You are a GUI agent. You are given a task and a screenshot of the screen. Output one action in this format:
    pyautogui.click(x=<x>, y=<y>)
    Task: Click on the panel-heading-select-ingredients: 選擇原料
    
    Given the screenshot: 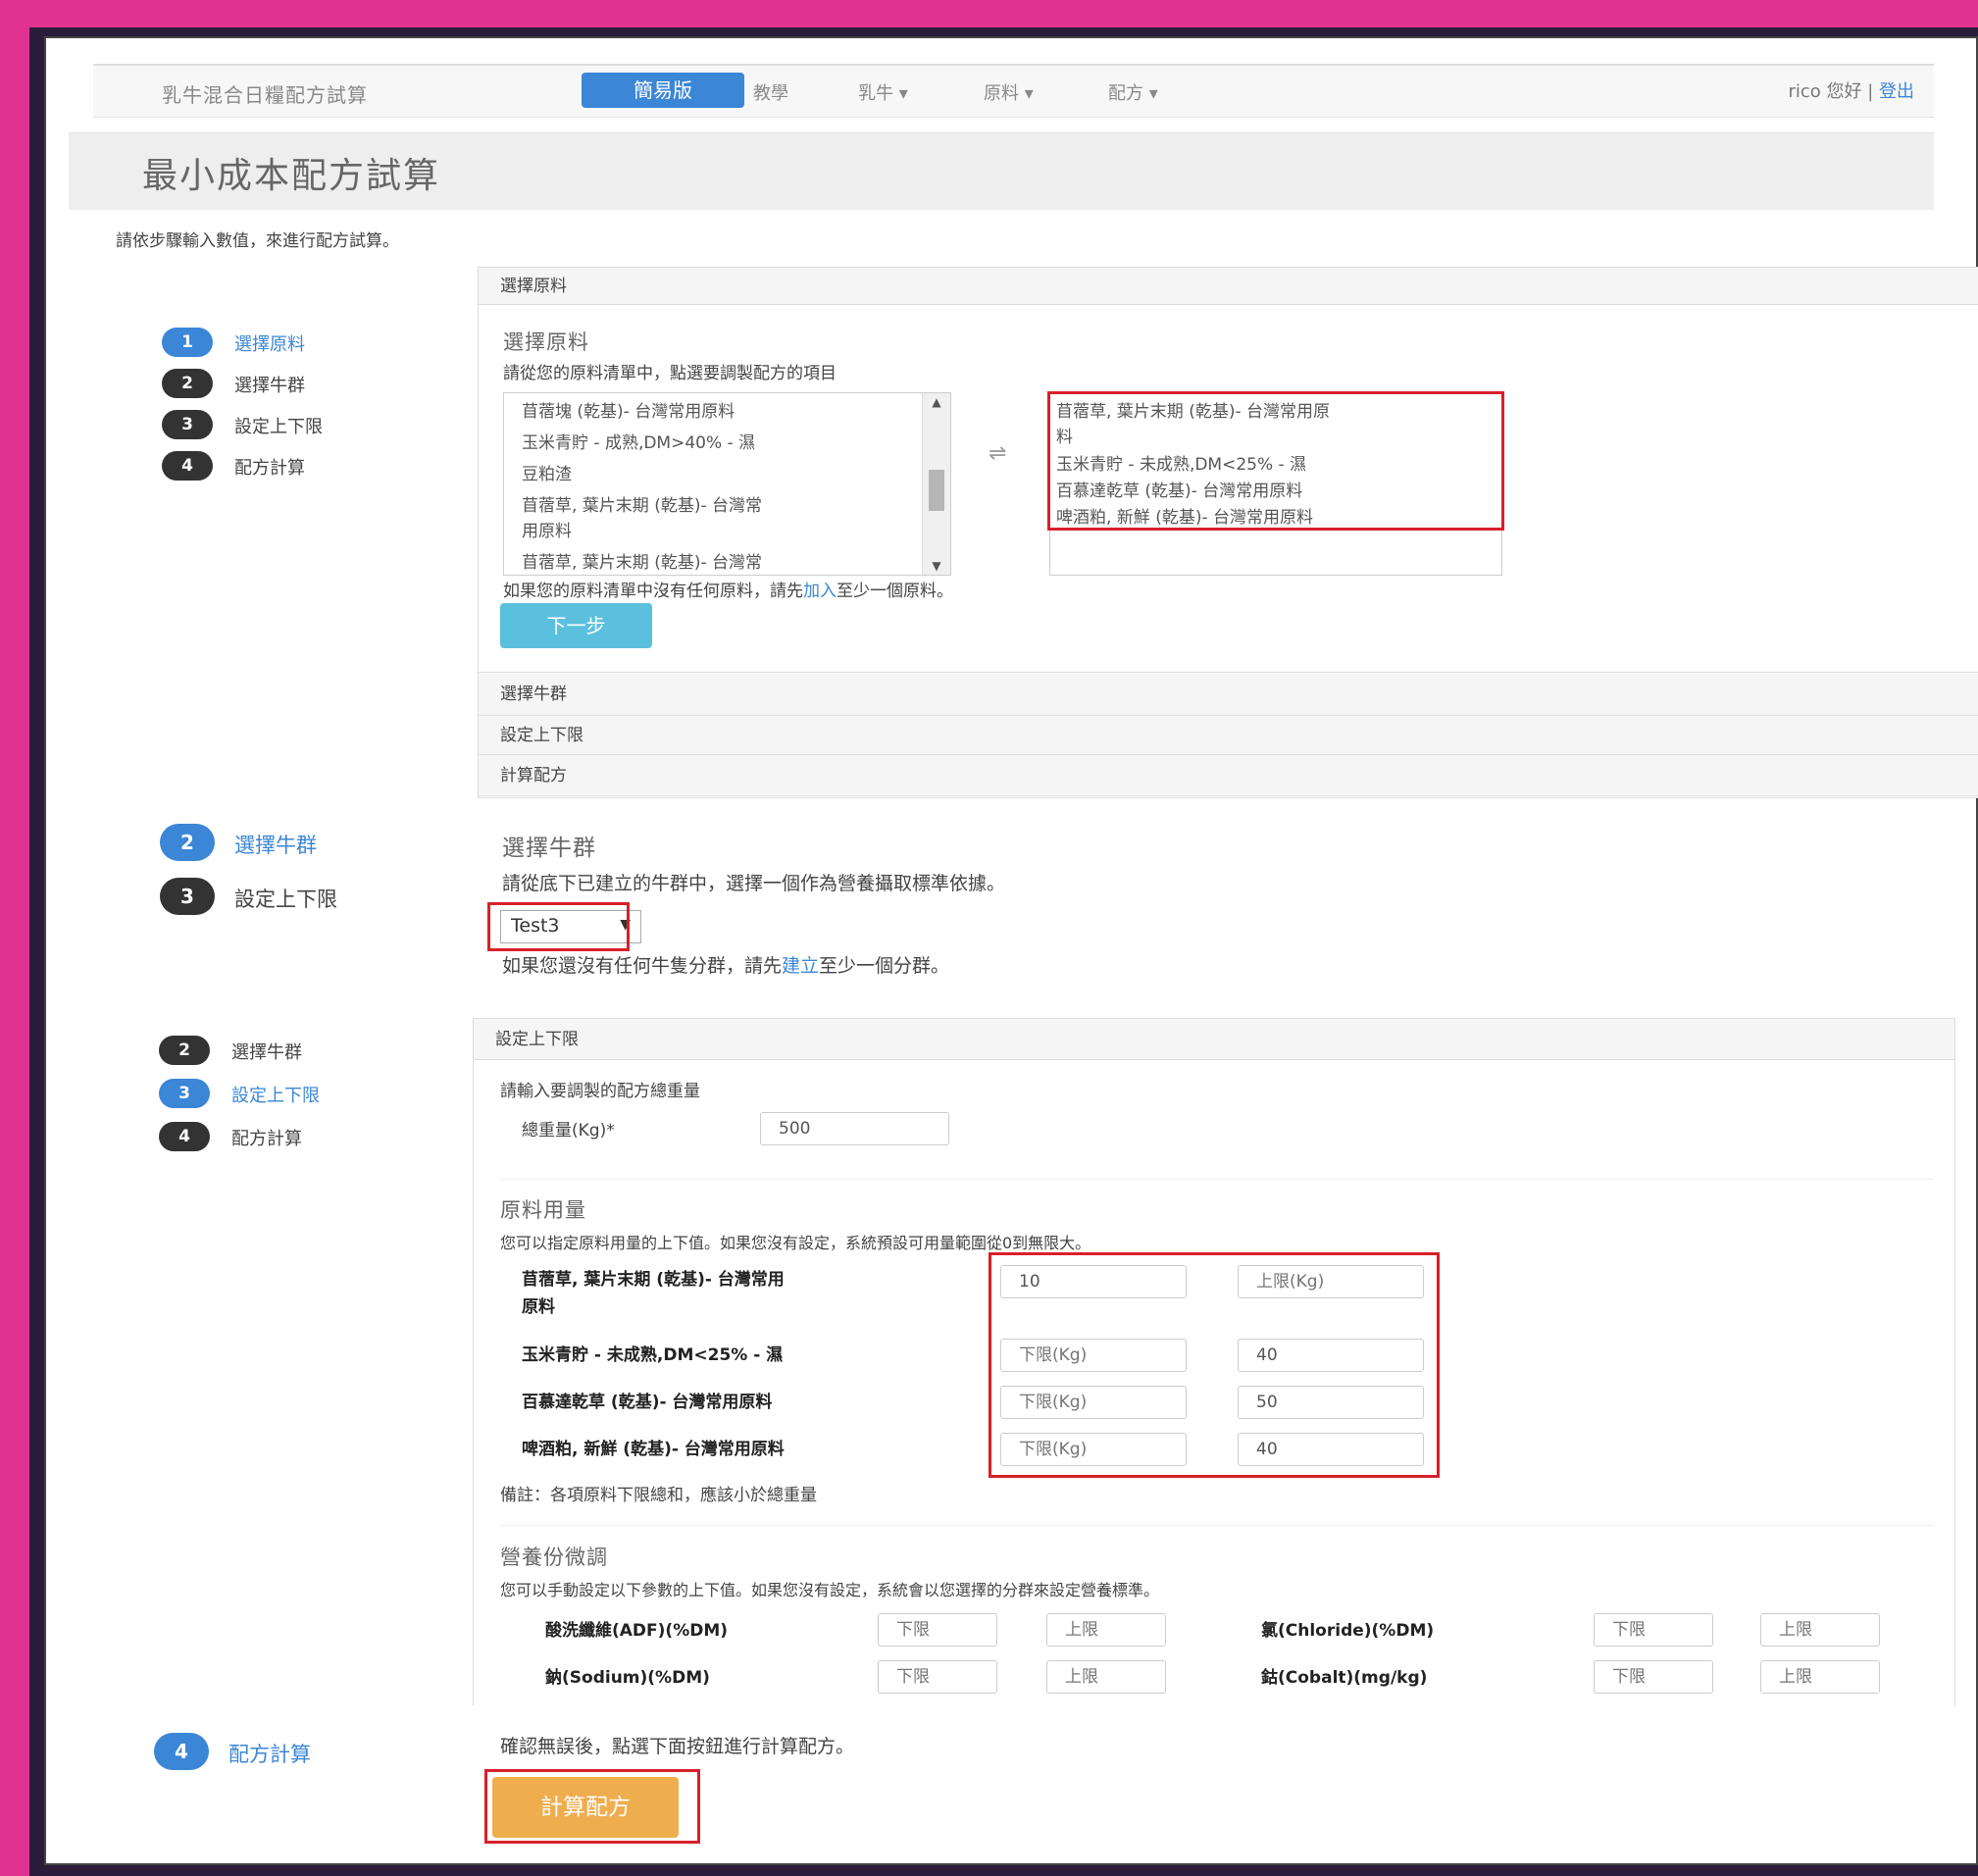 What is the action you would take?
    pyautogui.click(x=1228, y=286)
    